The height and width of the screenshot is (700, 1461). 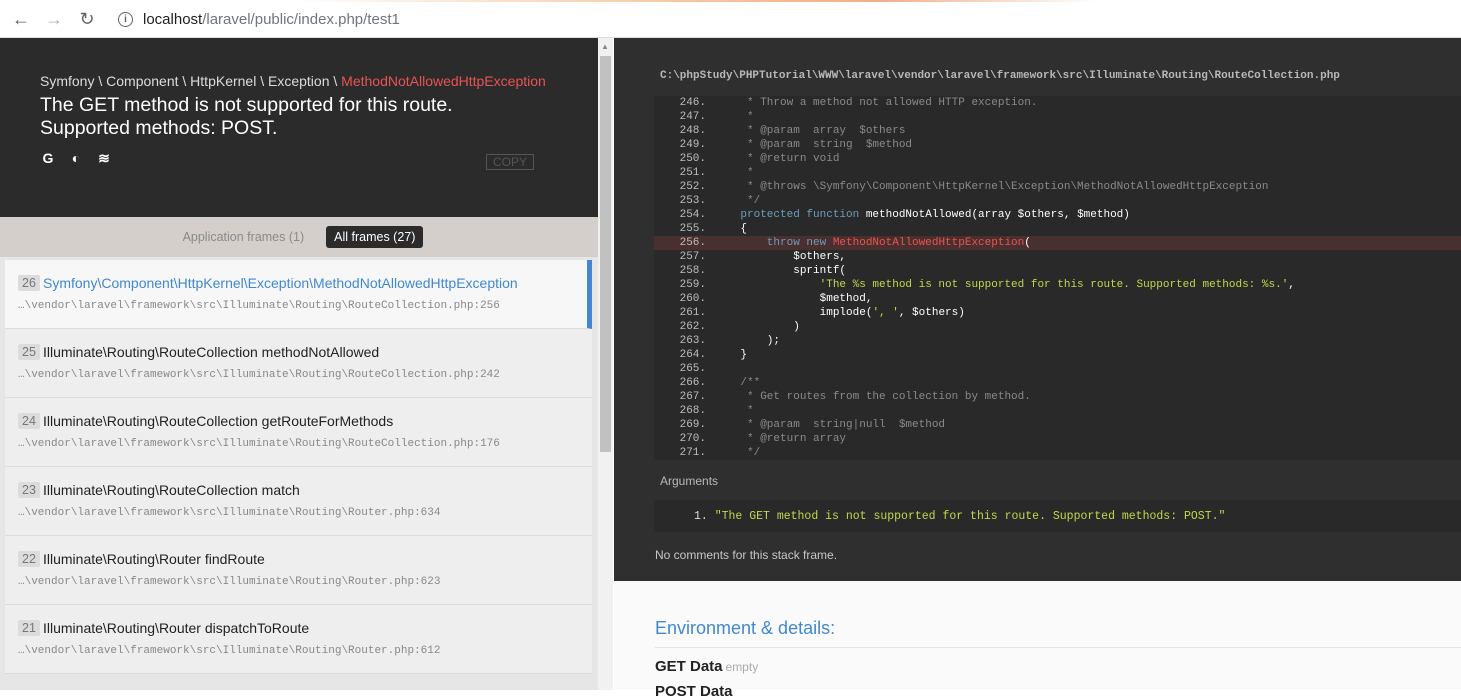 What do you see at coordinates (1057, 229) in the screenshot?
I see `code-line: 255. {` at bounding box center [1057, 229].